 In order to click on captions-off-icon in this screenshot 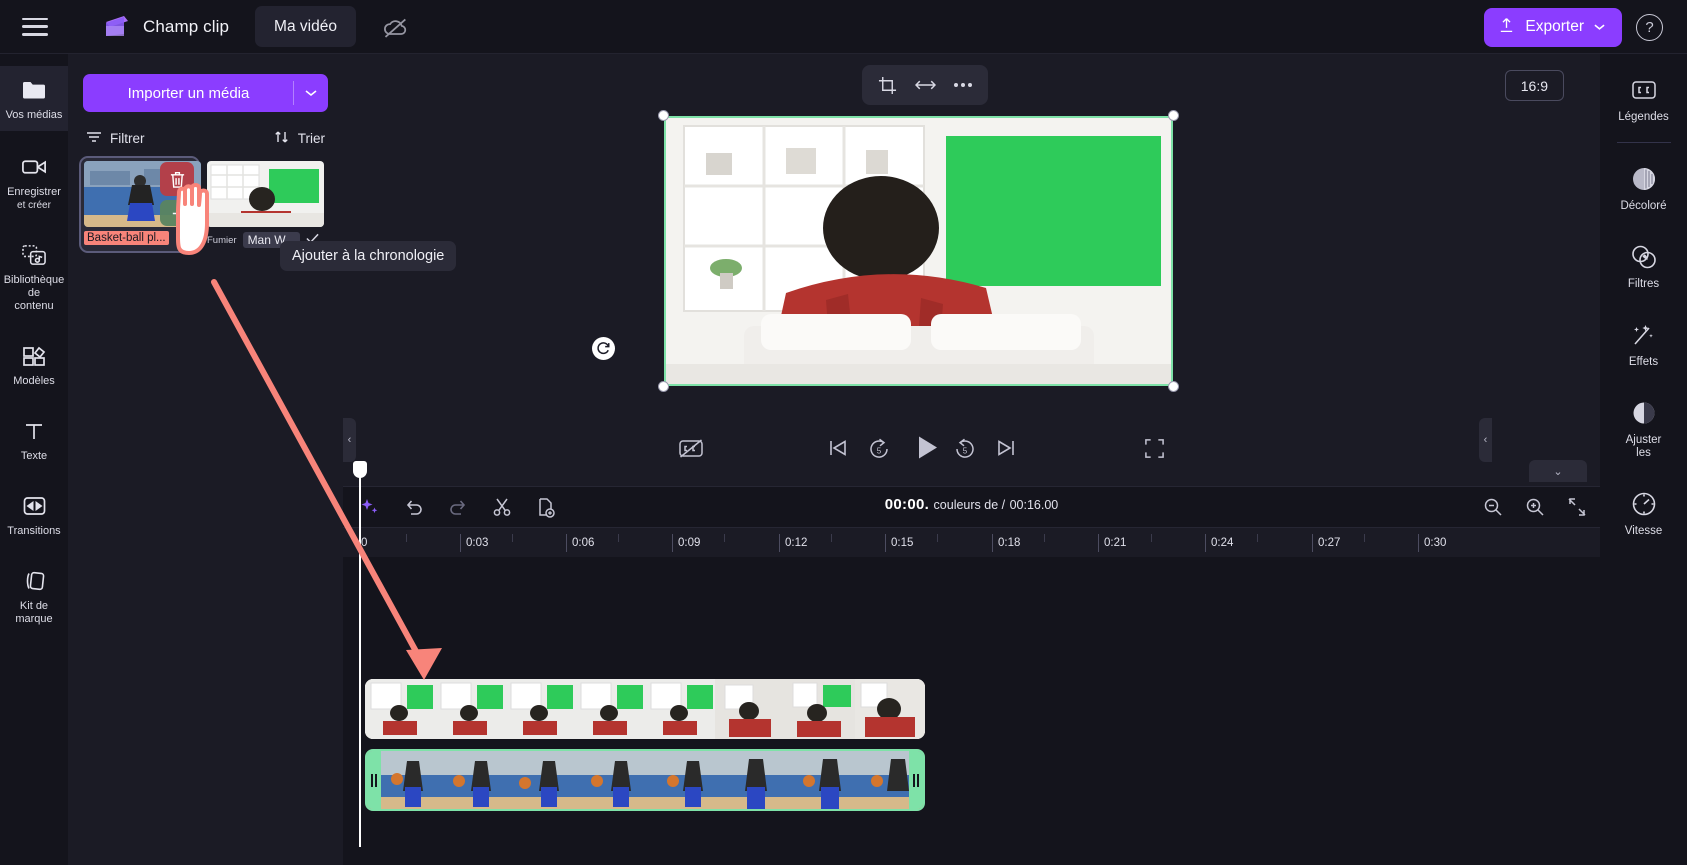, I will do `click(691, 448)`.